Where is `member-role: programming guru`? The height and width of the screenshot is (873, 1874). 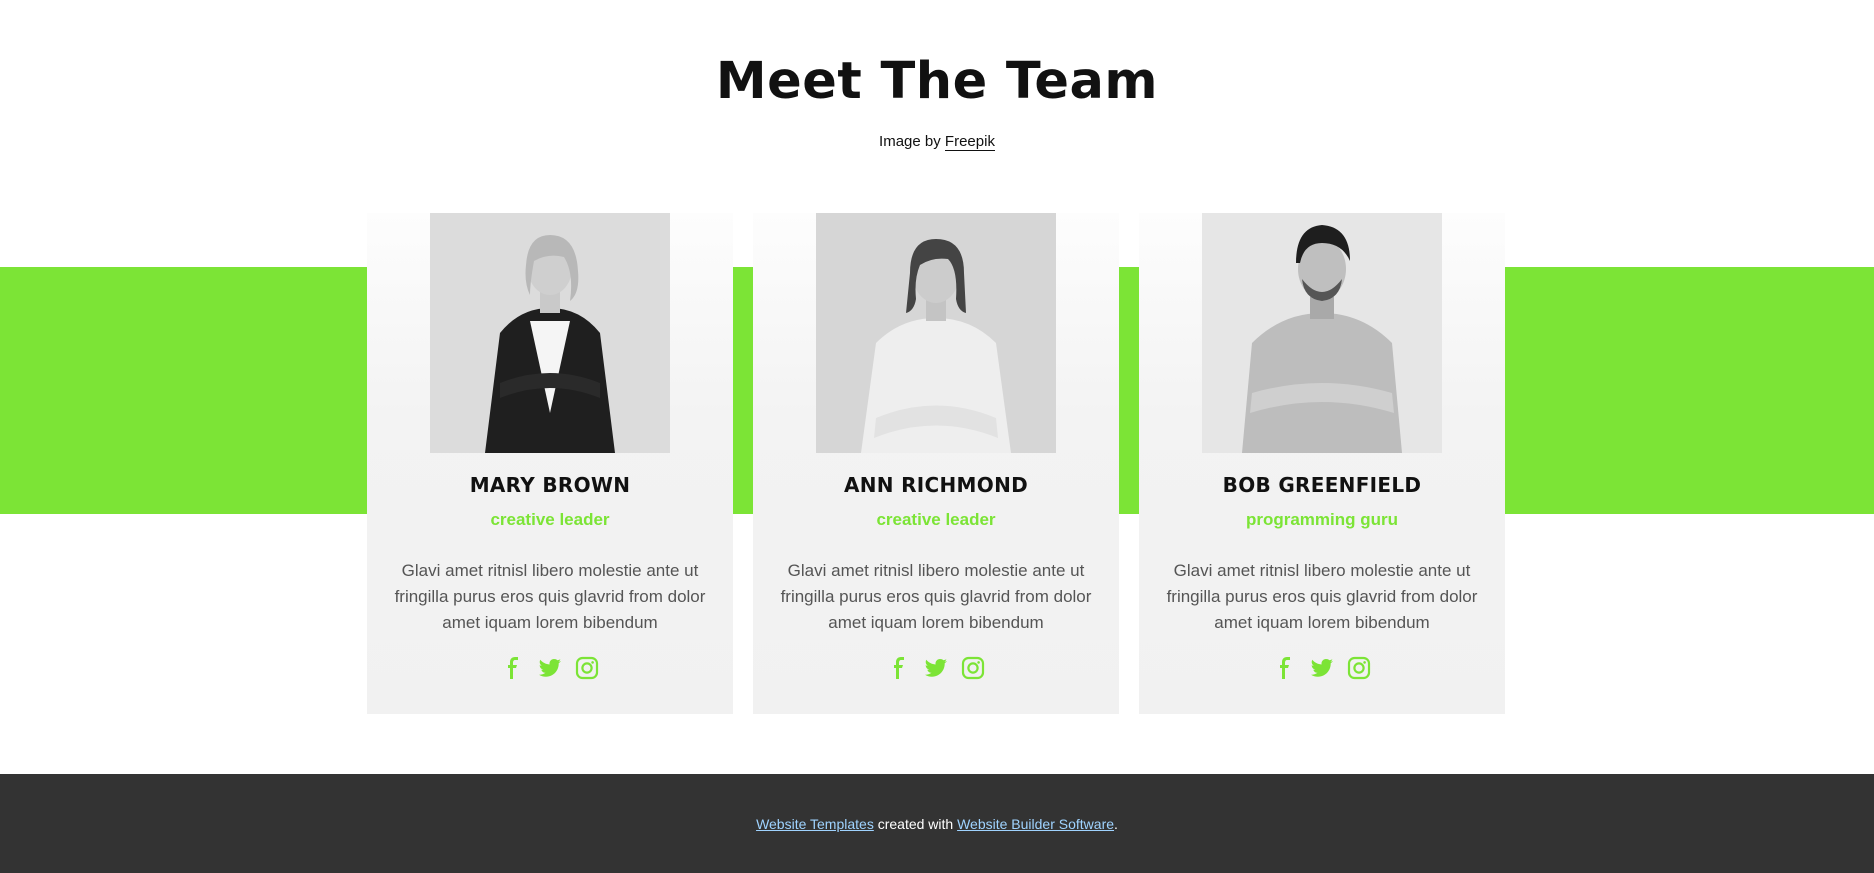
member-role: programming guru is located at coordinates (1322, 519).